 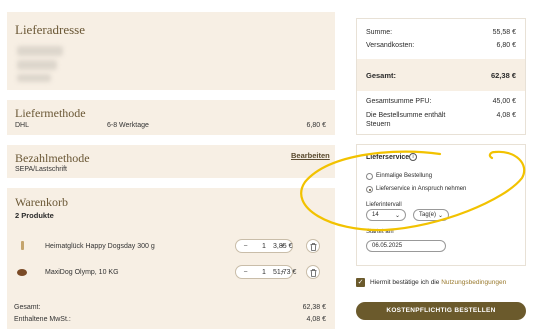 I want to click on cart-item-name: Heimatglück Happy Dogsday 300 g, so click(x=100, y=246).